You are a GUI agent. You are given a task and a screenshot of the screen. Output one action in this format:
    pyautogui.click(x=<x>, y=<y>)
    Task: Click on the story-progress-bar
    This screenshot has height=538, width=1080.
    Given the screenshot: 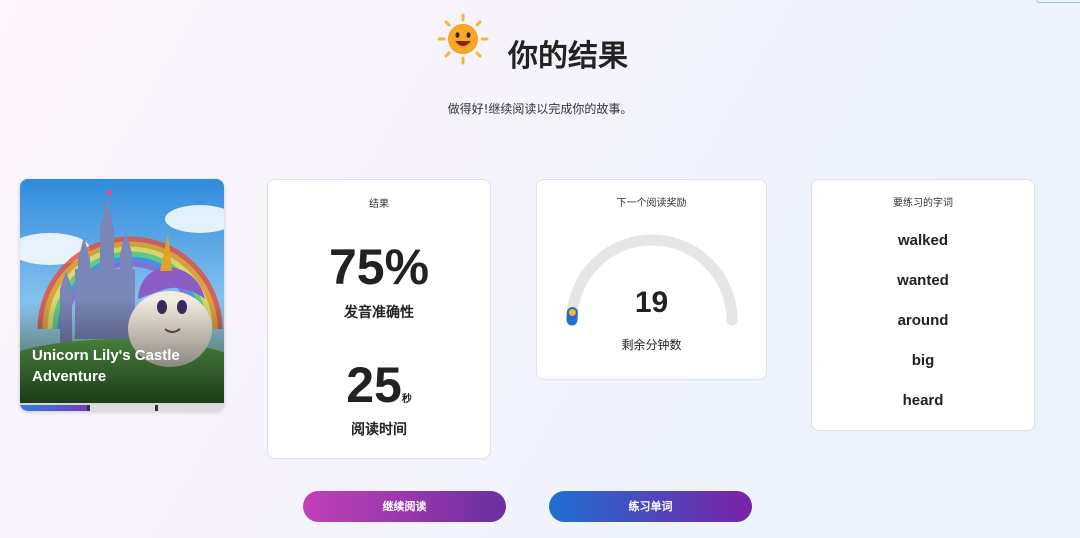 What is the action you would take?
    pyautogui.click(x=122, y=408)
    